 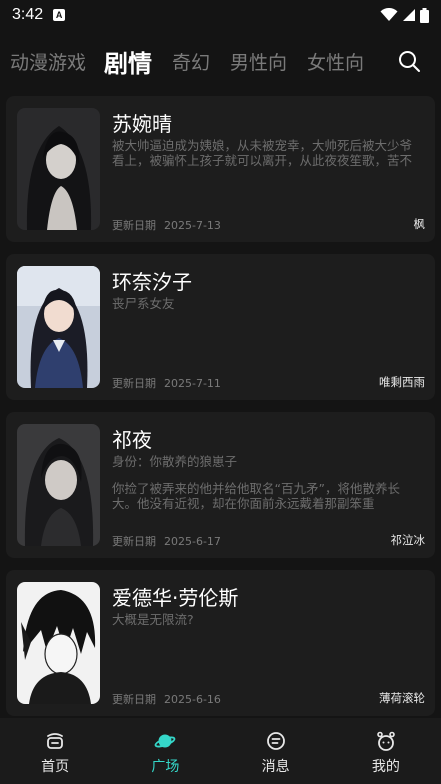 I want to click on character-name: 苏婉晴, so click(x=142, y=124).